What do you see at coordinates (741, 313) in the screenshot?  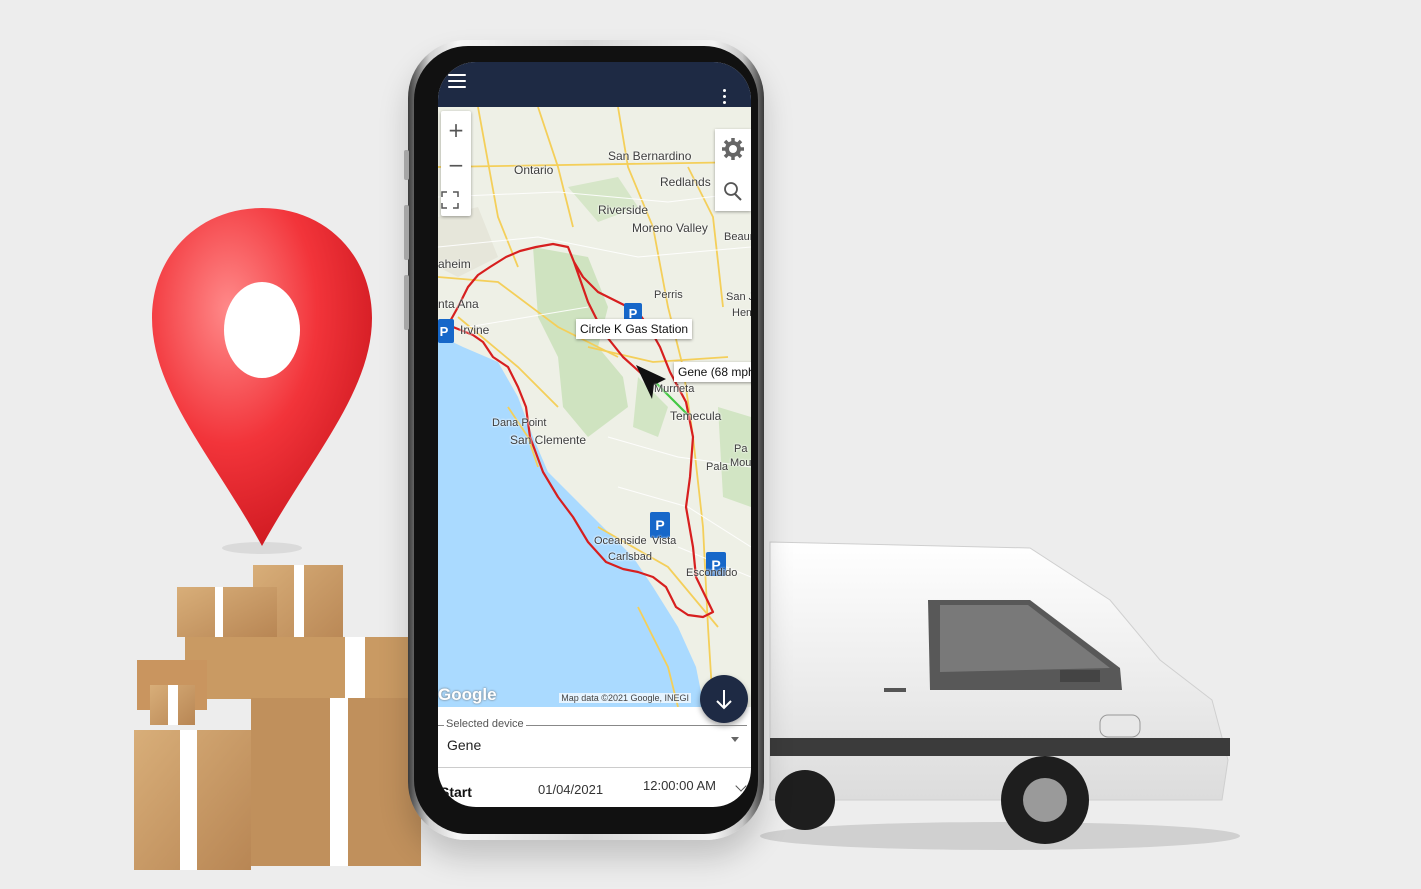 I see `place-label: Hem` at bounding box center [741, 313].